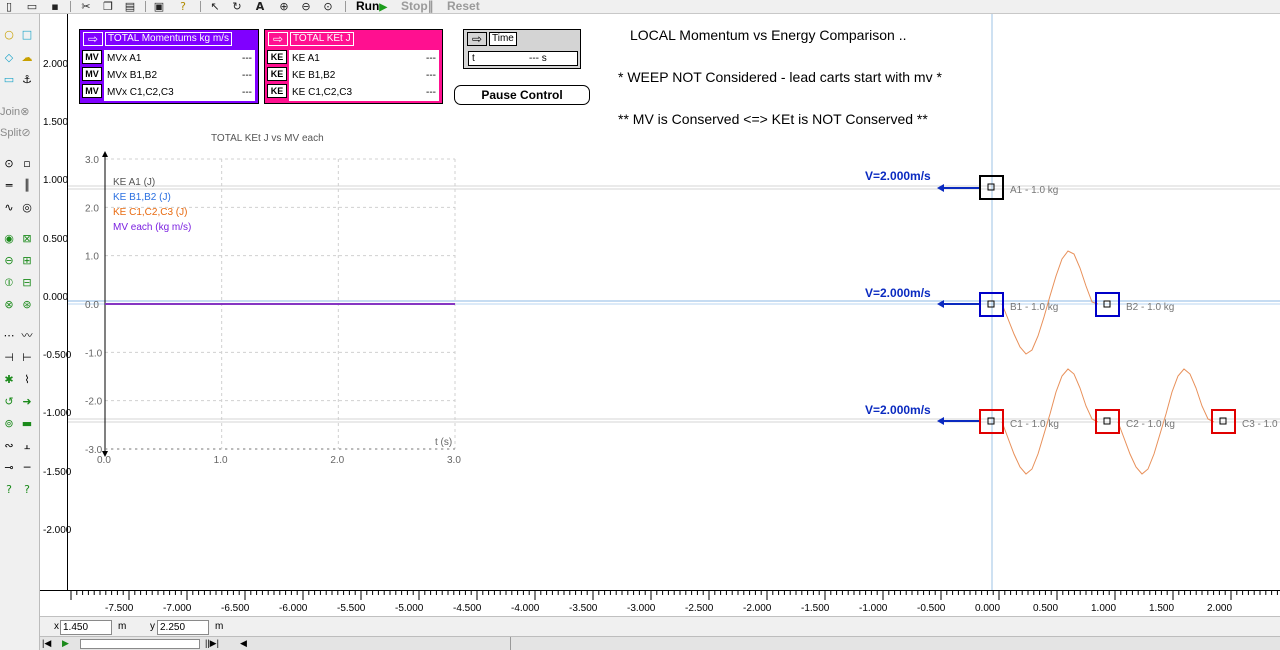 The height and width of the screenshot is (650, 1280). What do you see at coordinates (27, 164) in the screenshot?
I see `square-point-icon: ▫` at bounding box center [27, 164].